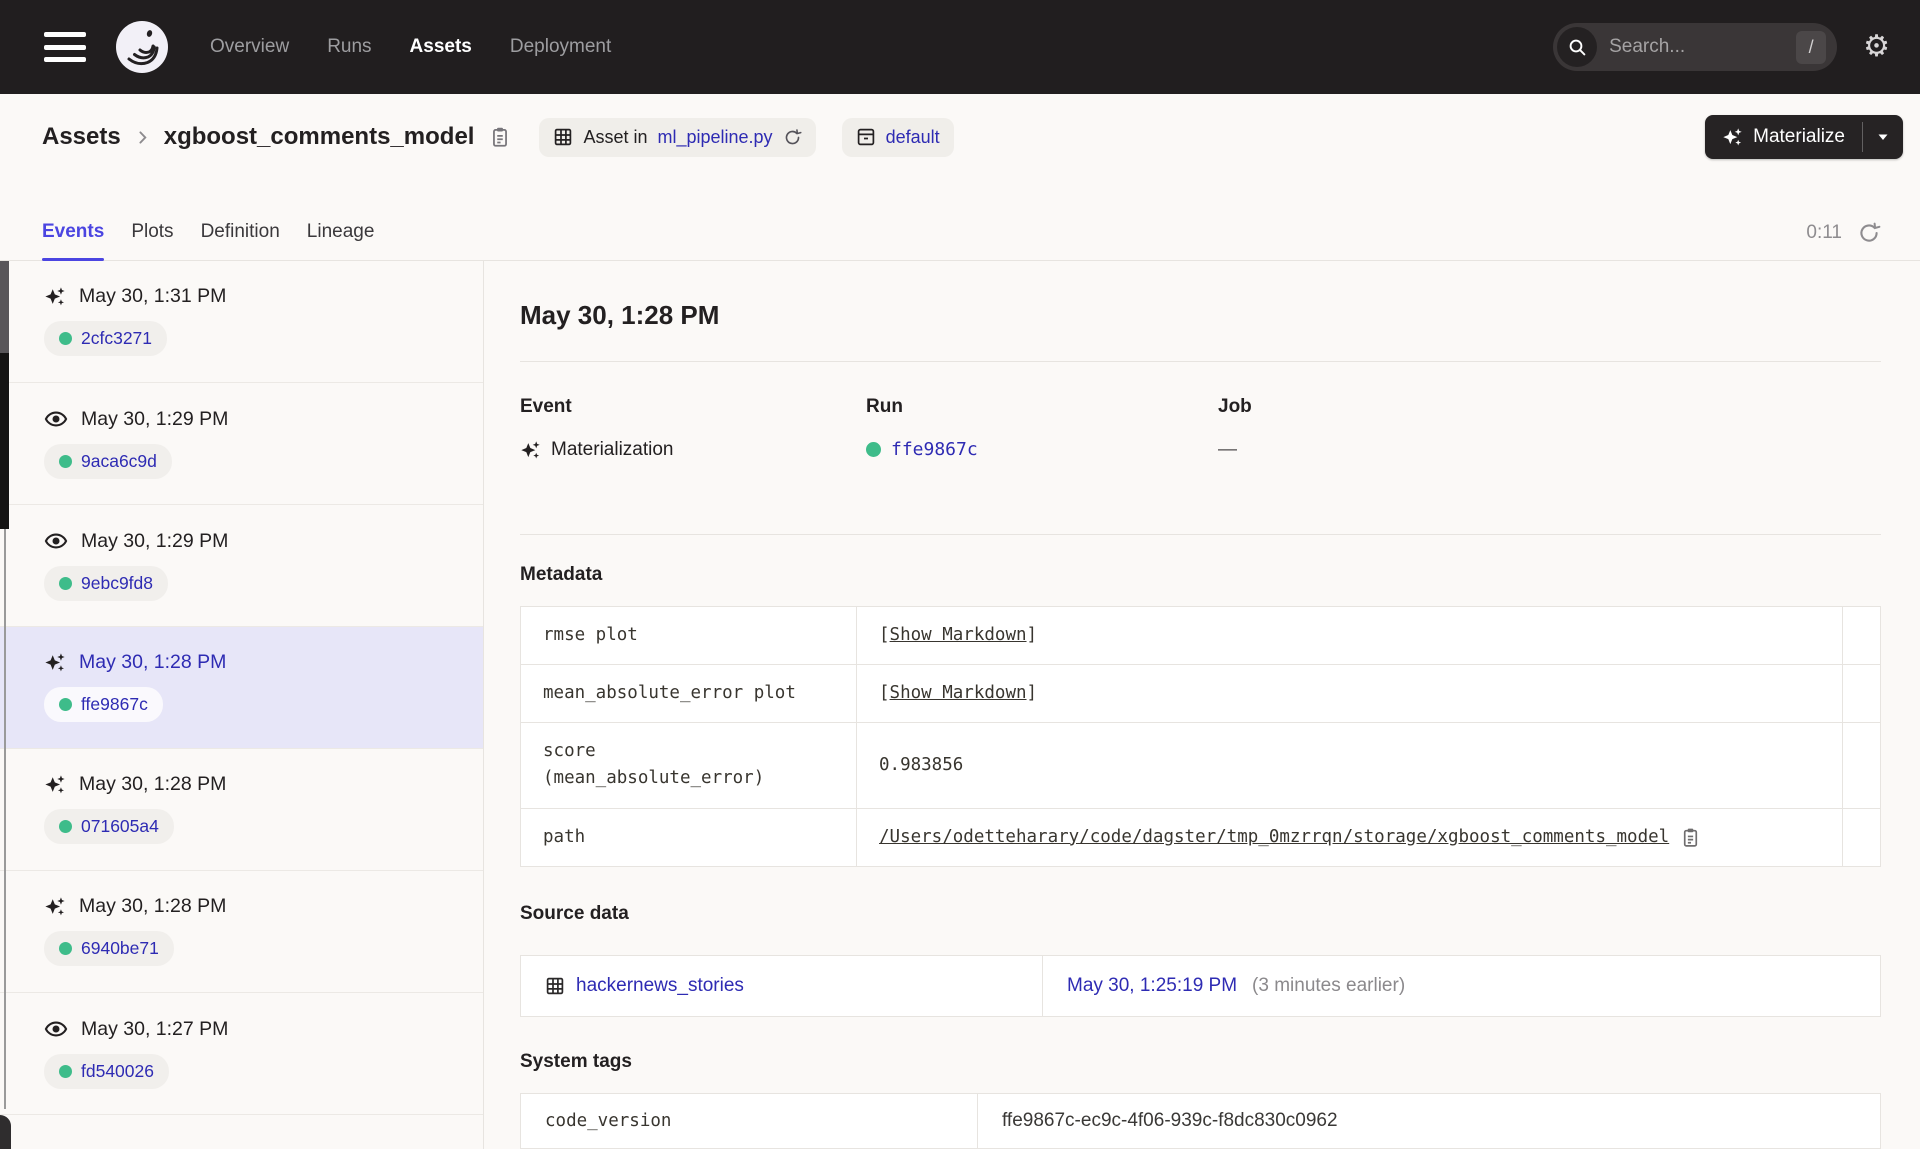 The image size is (1920, 1149). Describe the element at coordinates (1811, 47) in the screenshot. I see `search-shortcut-badge: /` at that location.